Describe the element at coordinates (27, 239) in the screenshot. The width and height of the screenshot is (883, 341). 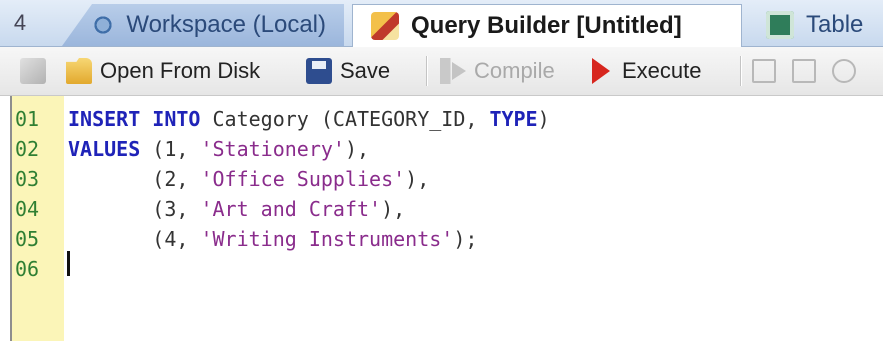
I see `line-number: 05` at that location.